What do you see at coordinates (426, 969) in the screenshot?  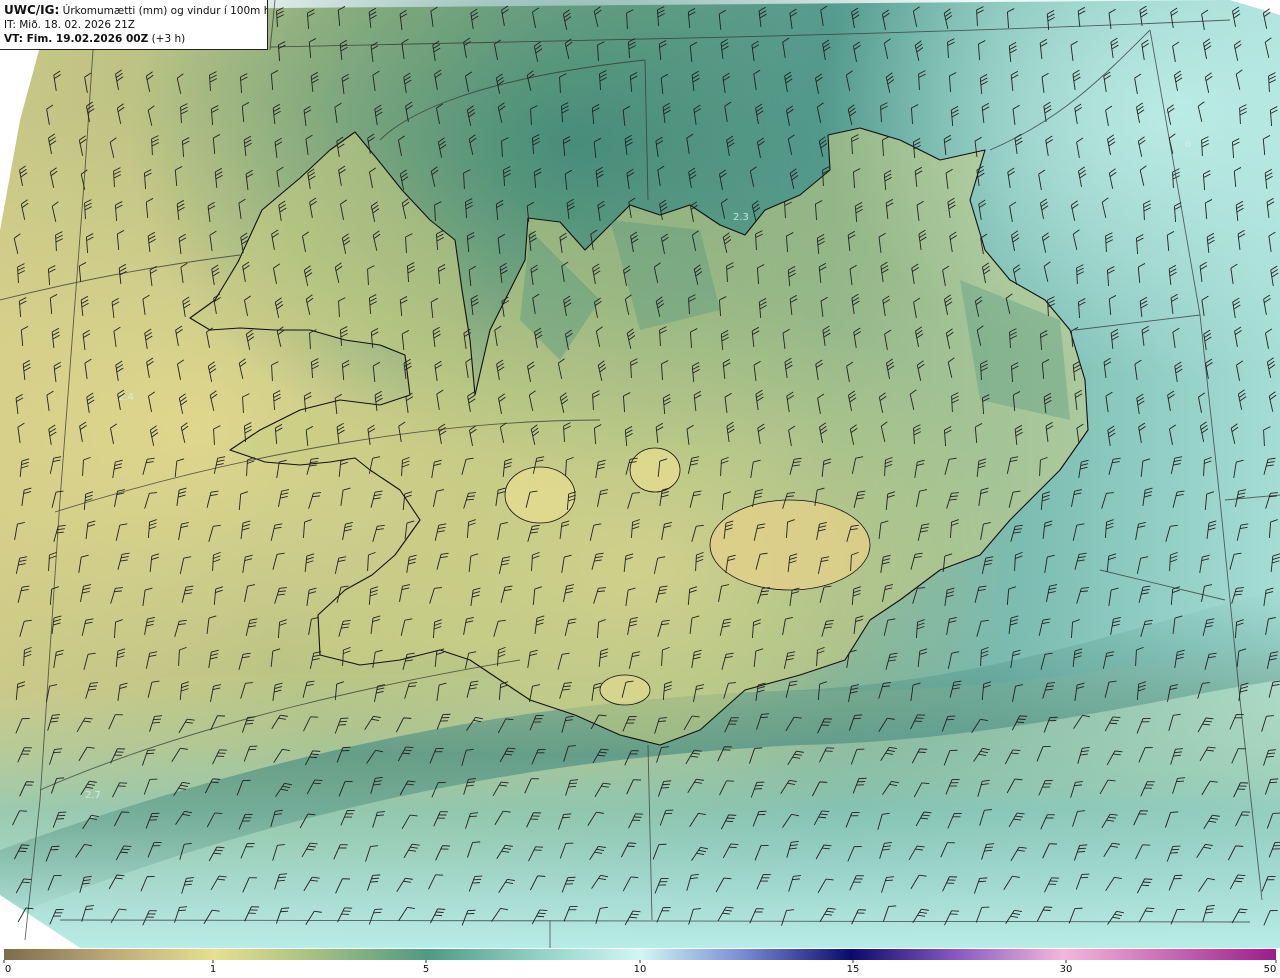 I see `colorbar-tick-label: 5` at bounding box center [426, 969].